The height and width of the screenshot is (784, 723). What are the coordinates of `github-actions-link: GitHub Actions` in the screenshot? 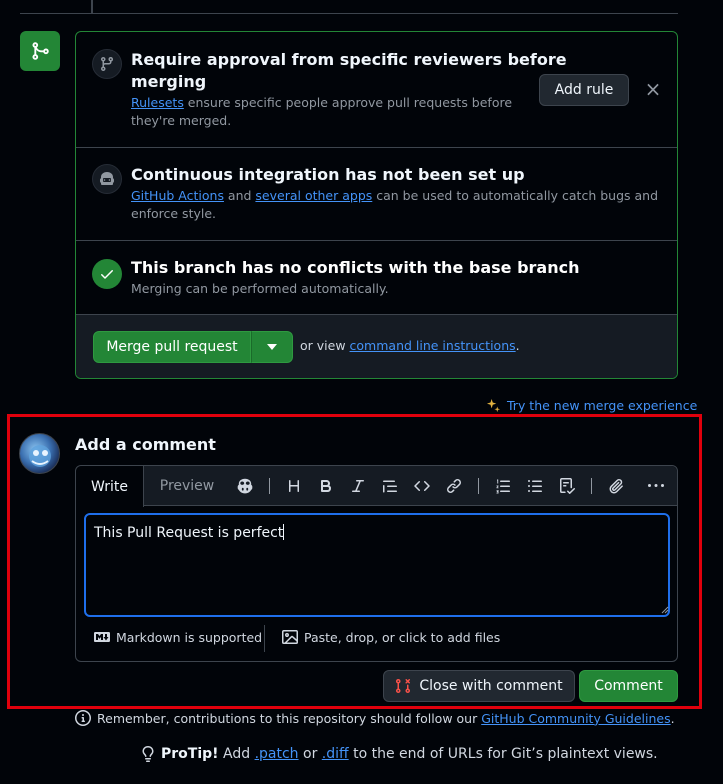 It's located at (177, 195).